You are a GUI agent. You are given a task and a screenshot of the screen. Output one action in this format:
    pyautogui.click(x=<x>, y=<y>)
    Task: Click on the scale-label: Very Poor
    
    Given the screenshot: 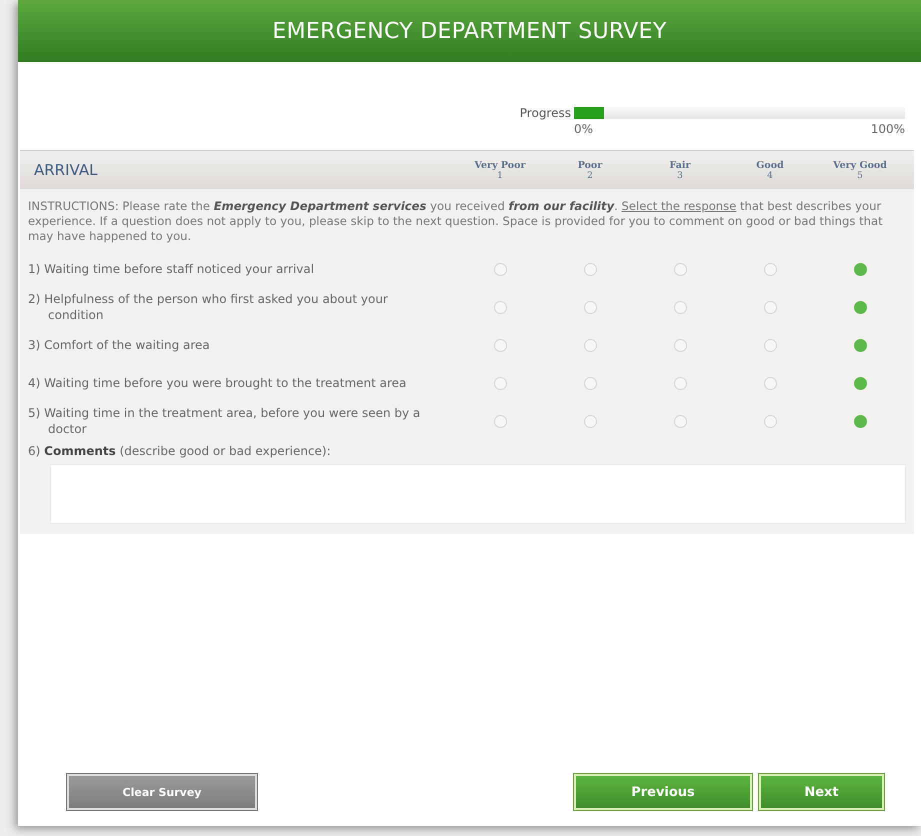 What is the action you would take?
    pyautogui.click(x=500, y=165)
    